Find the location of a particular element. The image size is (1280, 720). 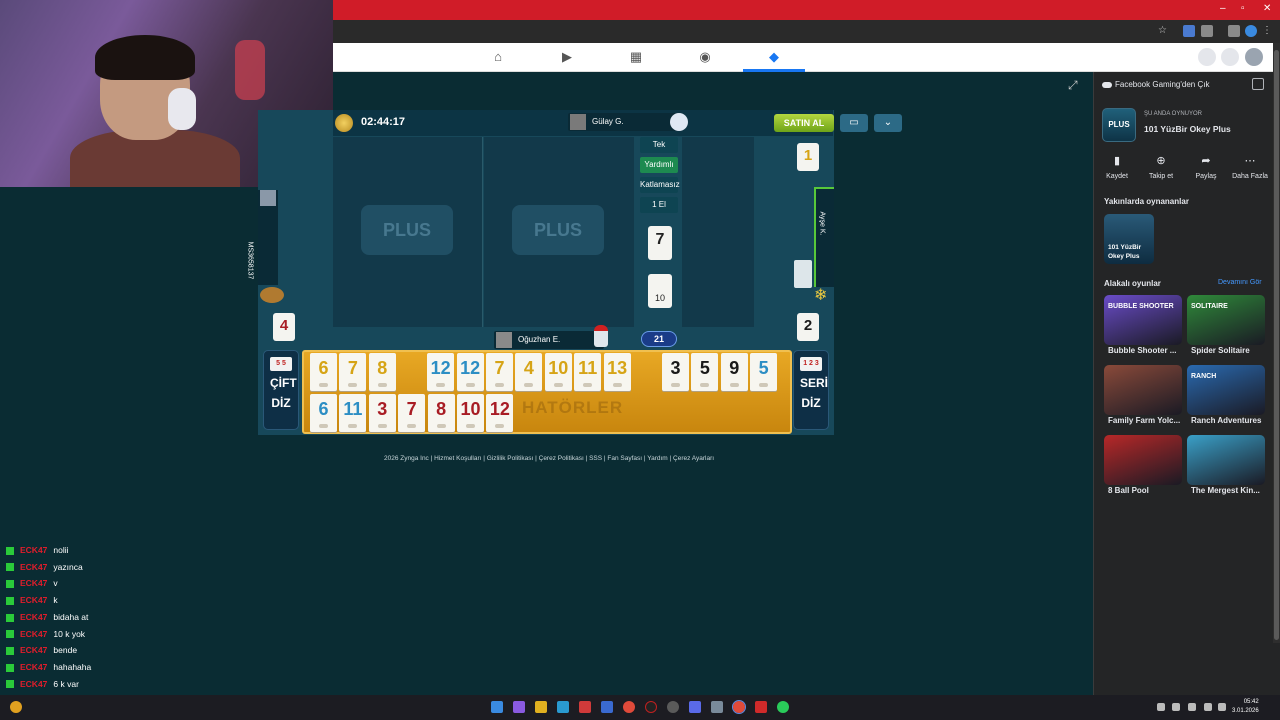

notifications-icon is located at coordinates (1230, 57).